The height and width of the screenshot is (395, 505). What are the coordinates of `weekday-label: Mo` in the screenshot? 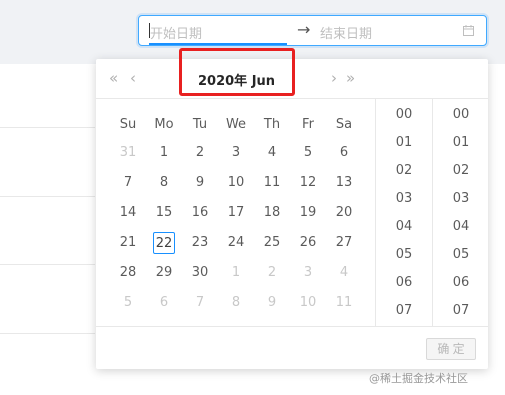 It's located at (164, 124).